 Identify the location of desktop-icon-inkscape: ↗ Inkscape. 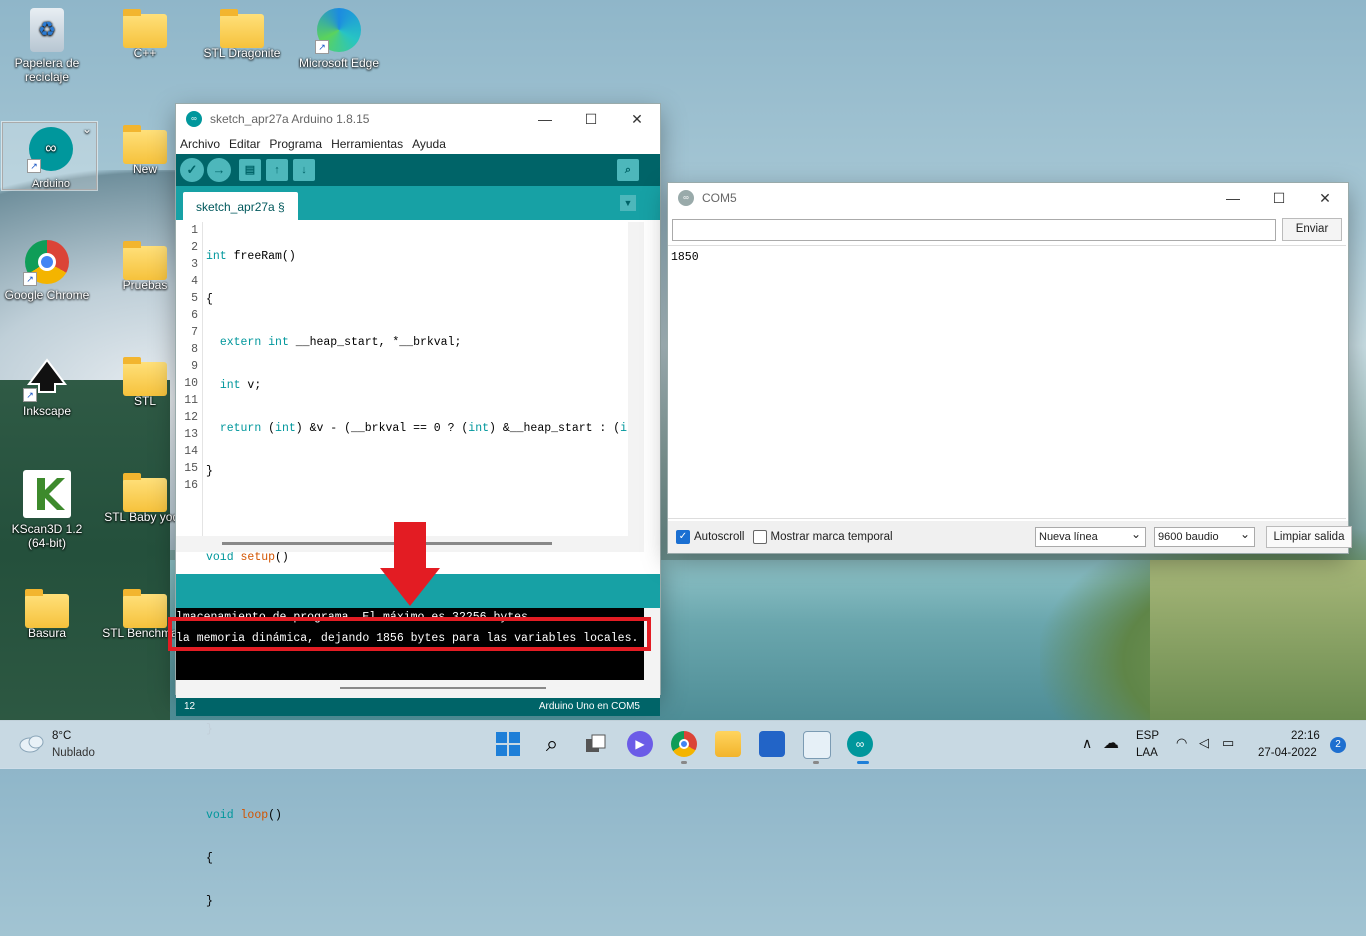
(47, 387).